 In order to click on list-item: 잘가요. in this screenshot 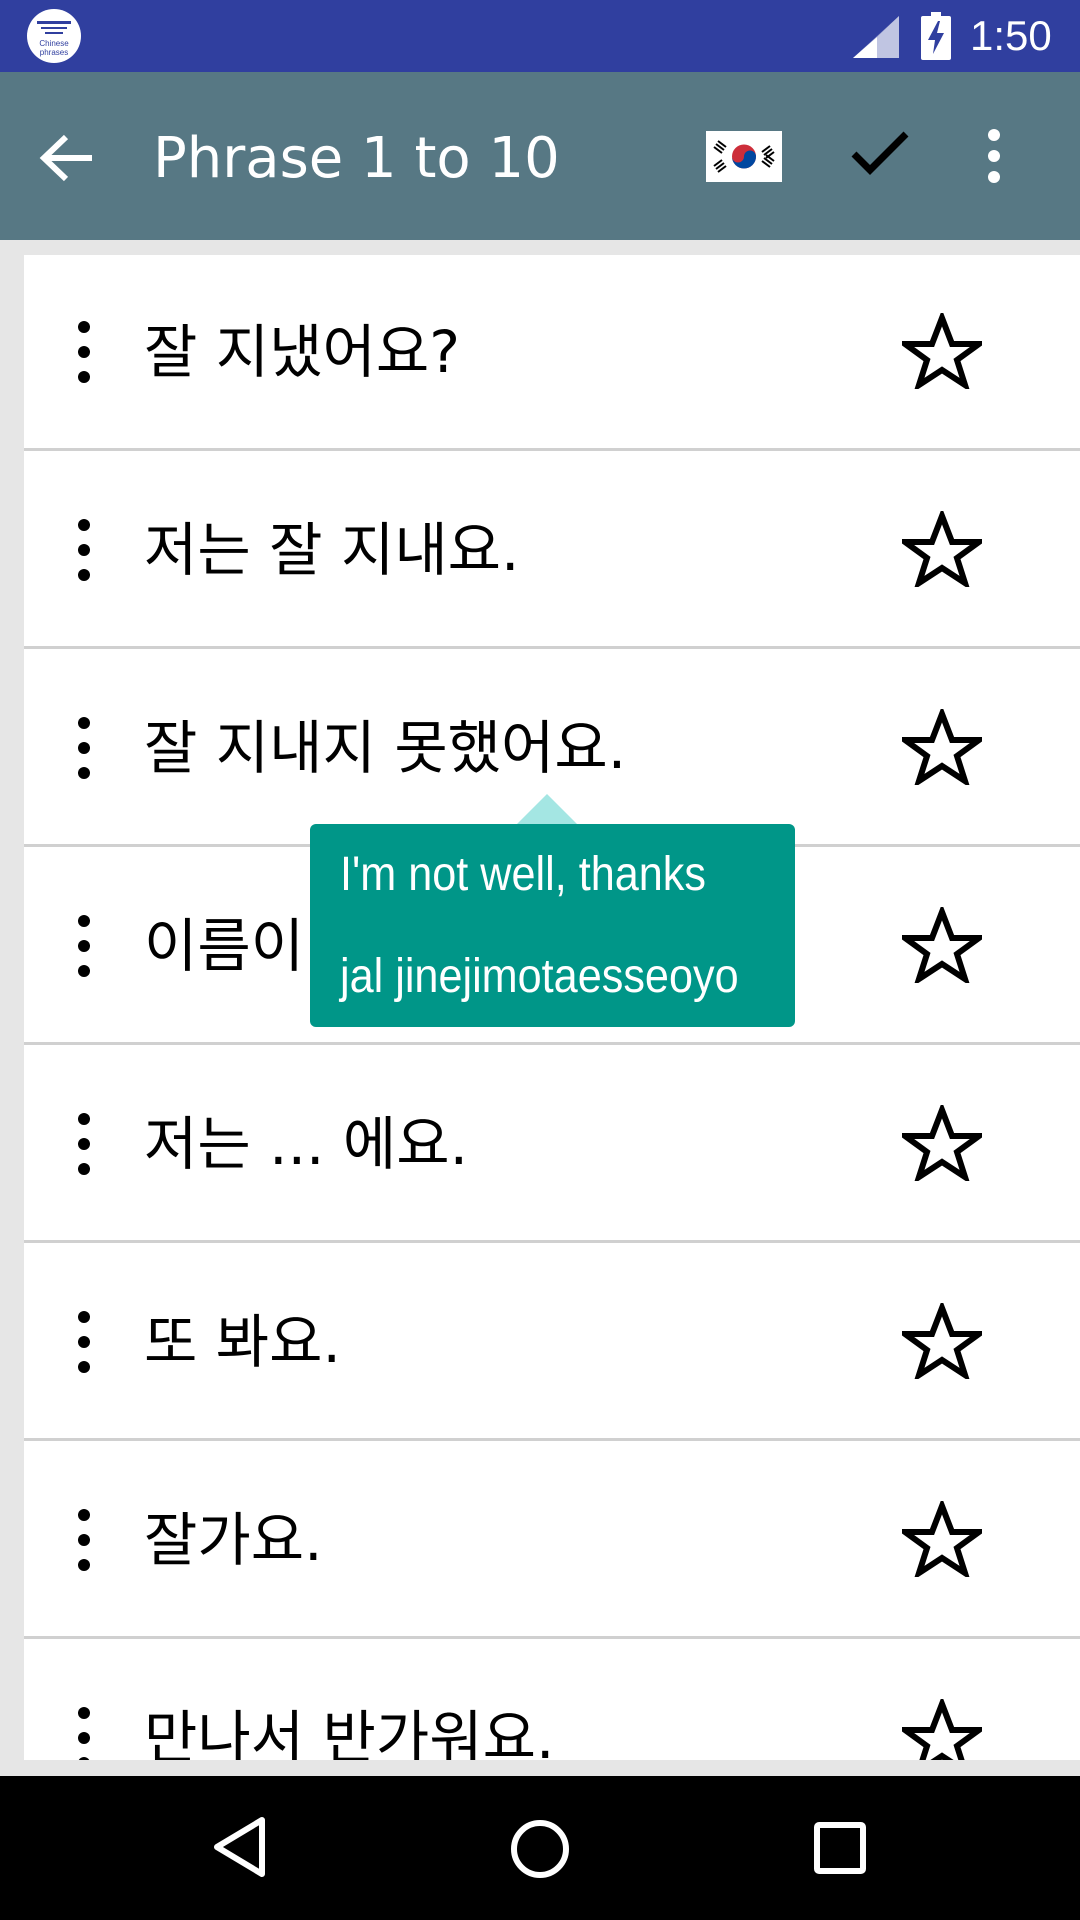, I will do `click(552, 1541)`.